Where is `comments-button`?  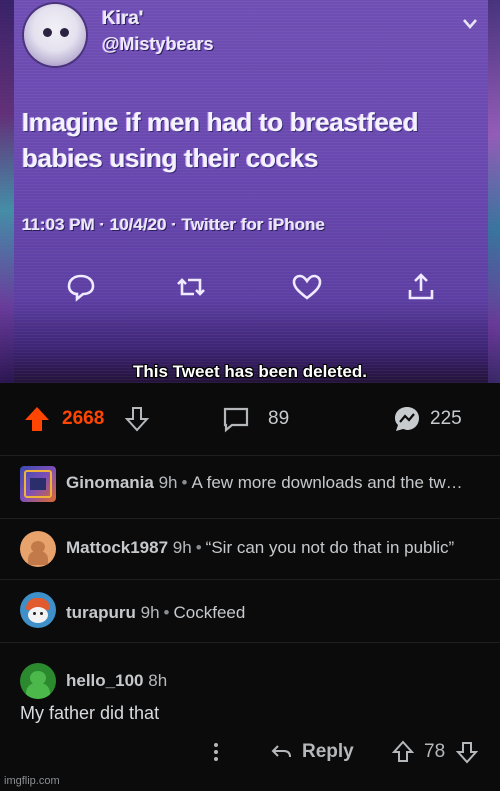
comments-button is located at coordinates (236, 419).